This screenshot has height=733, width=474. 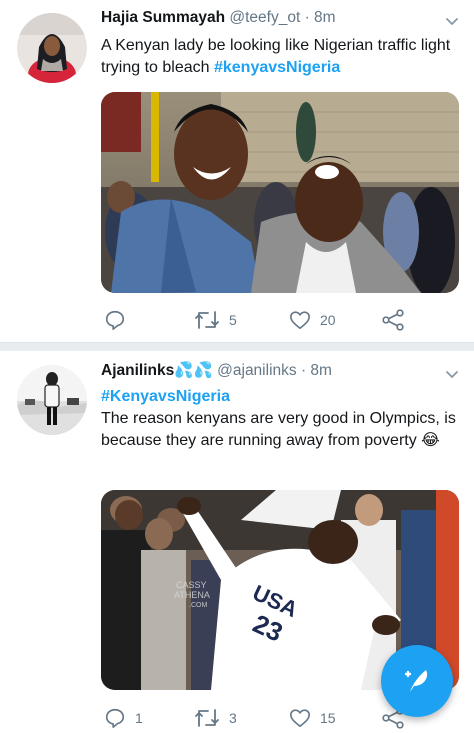 I want to click on retweet-button: 3, so click(x=215, y=718).